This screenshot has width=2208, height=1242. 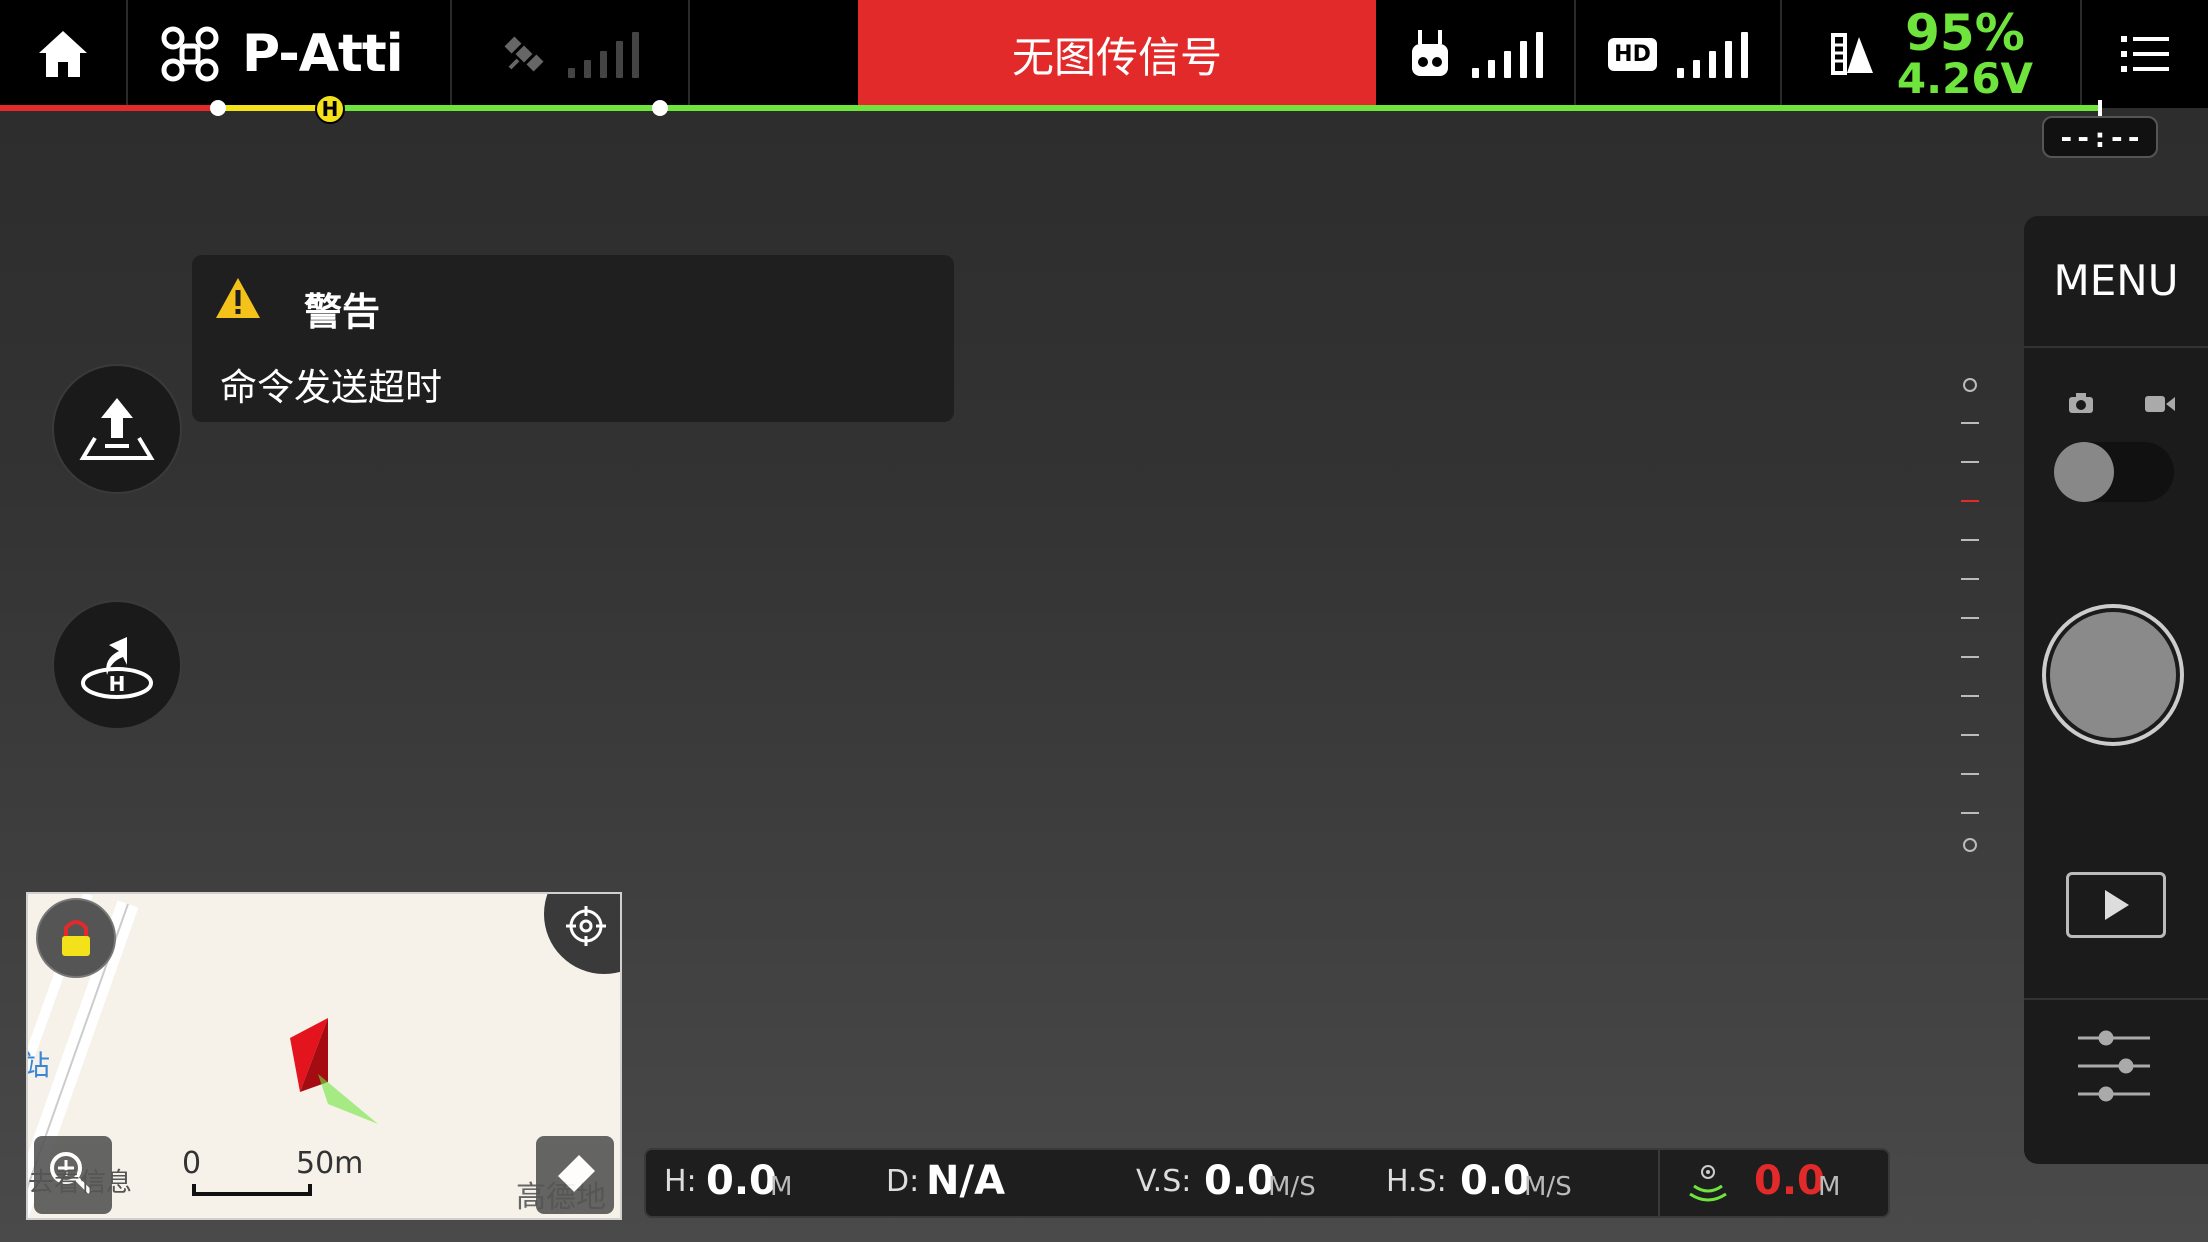 I want to click on svg-text: H, so click(x=117, y=684).